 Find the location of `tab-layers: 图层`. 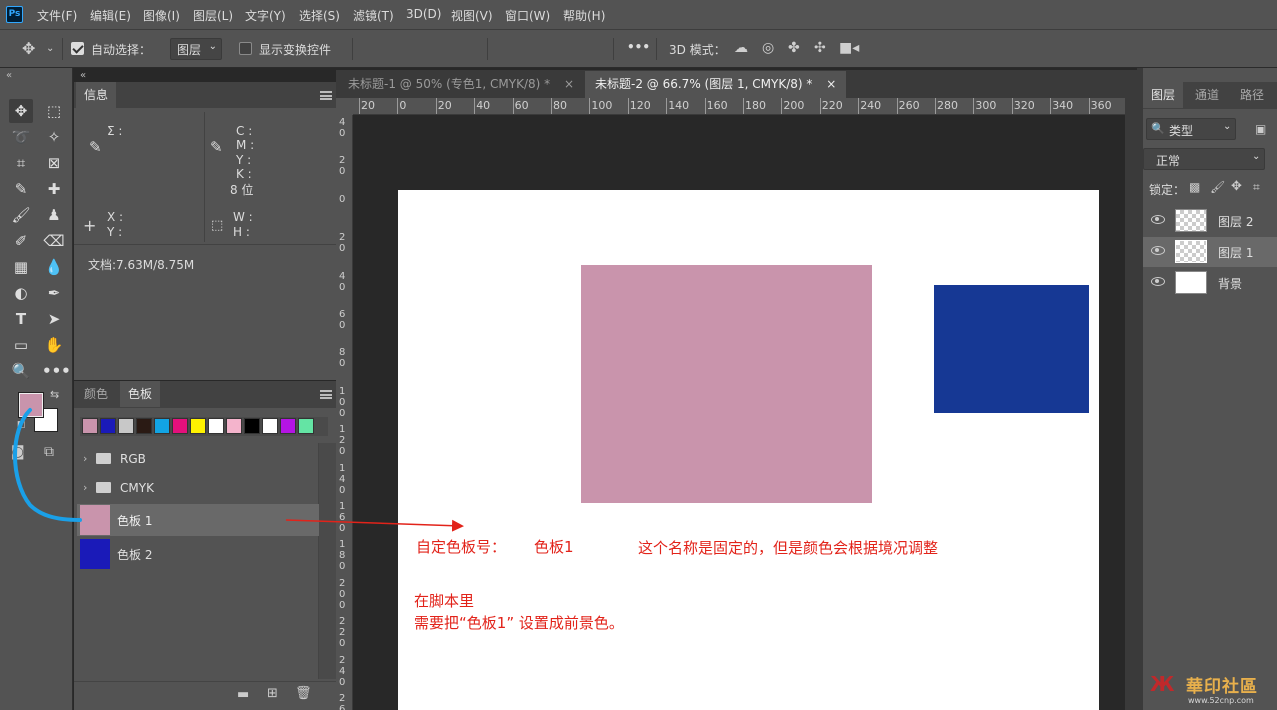

tab-layers: 图层 is located at coordinates (1163, 95).